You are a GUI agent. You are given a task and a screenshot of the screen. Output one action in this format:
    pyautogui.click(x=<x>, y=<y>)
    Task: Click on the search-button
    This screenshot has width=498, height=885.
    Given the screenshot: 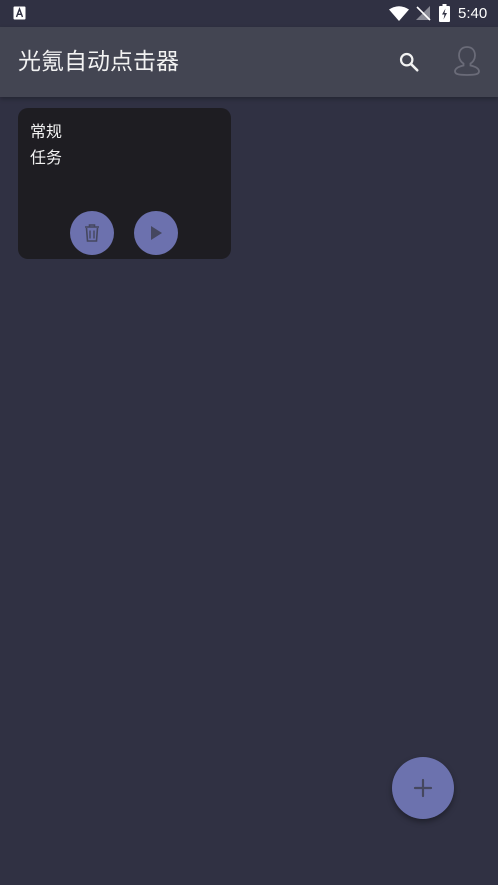 What is the action you would take?
    pyautogui.click(x=409, y=62)
    